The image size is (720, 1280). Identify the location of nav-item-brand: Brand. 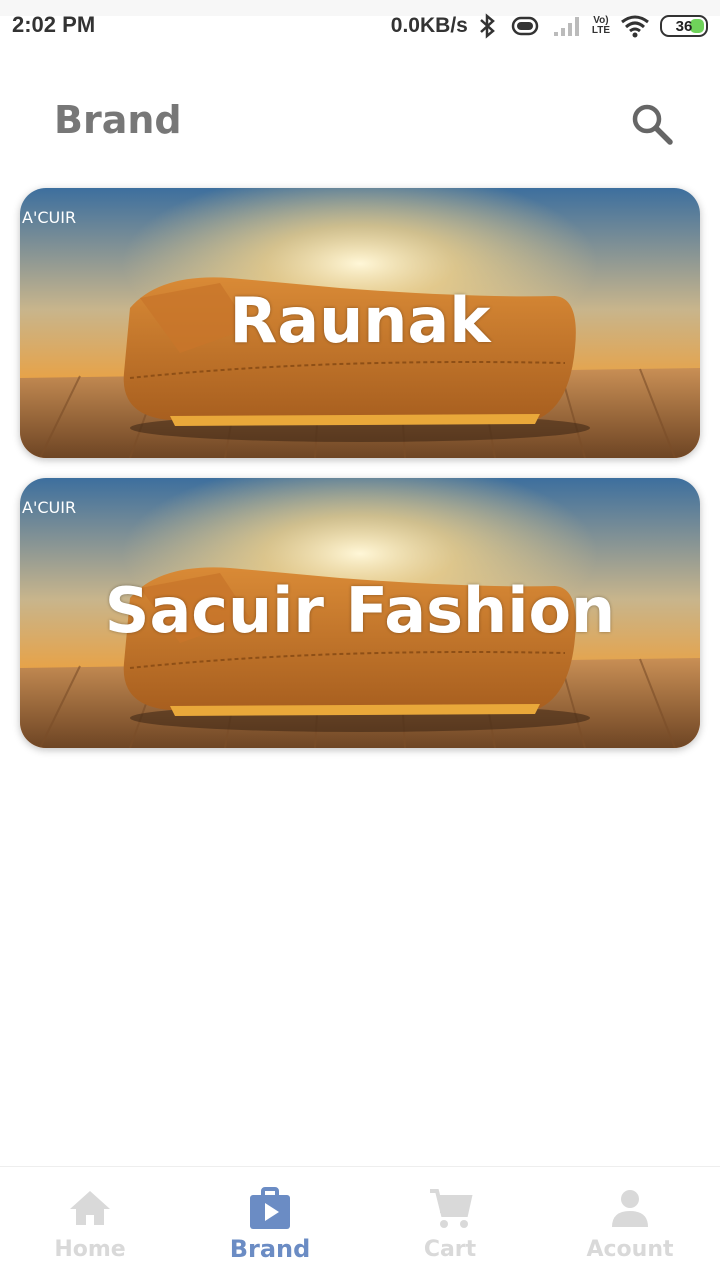
(270, 1223).